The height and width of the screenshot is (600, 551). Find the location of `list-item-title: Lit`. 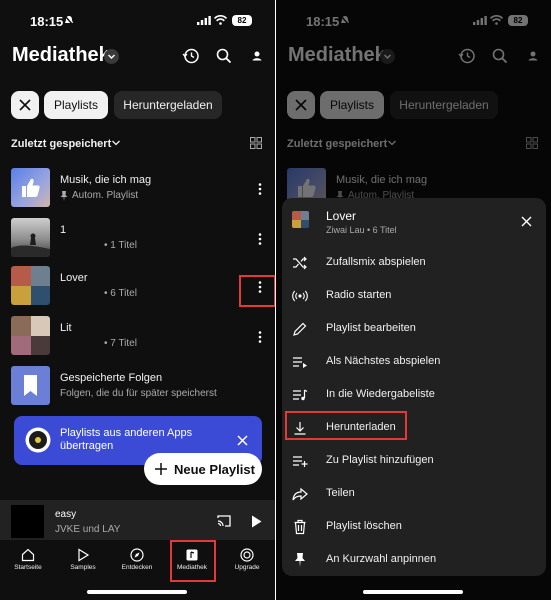

list-item-title: Lit is located at coordinates (66, 328).